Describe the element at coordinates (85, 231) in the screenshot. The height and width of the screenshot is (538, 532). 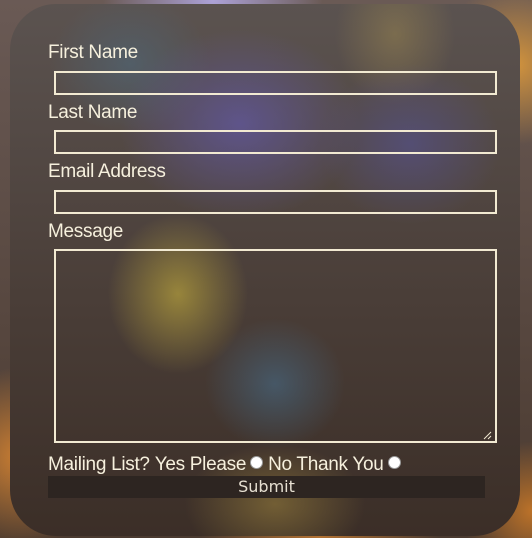
I see `message-label: Message` at that location.